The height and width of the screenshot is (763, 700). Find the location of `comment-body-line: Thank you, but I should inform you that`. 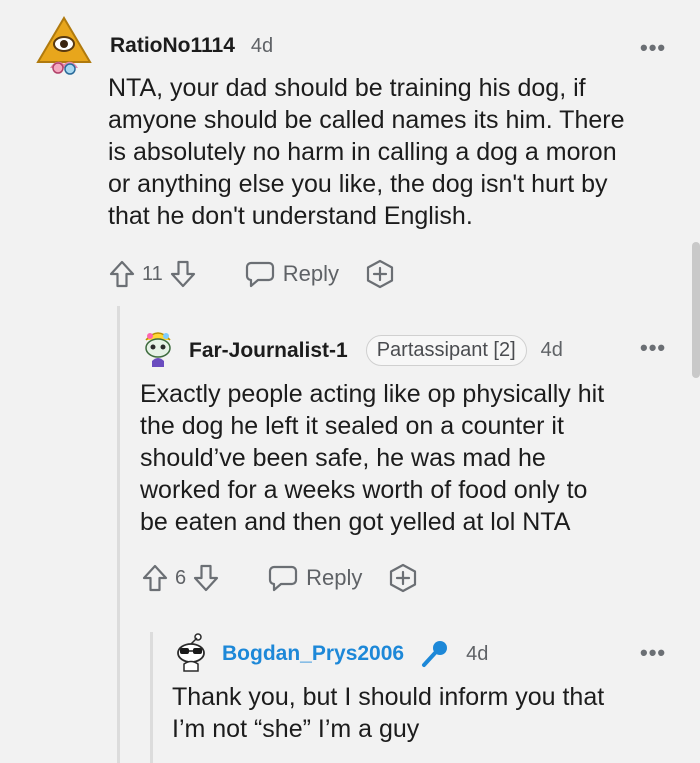

comment-body-line: Thank you, but I should inform you that is located at coordinates (388, 697).